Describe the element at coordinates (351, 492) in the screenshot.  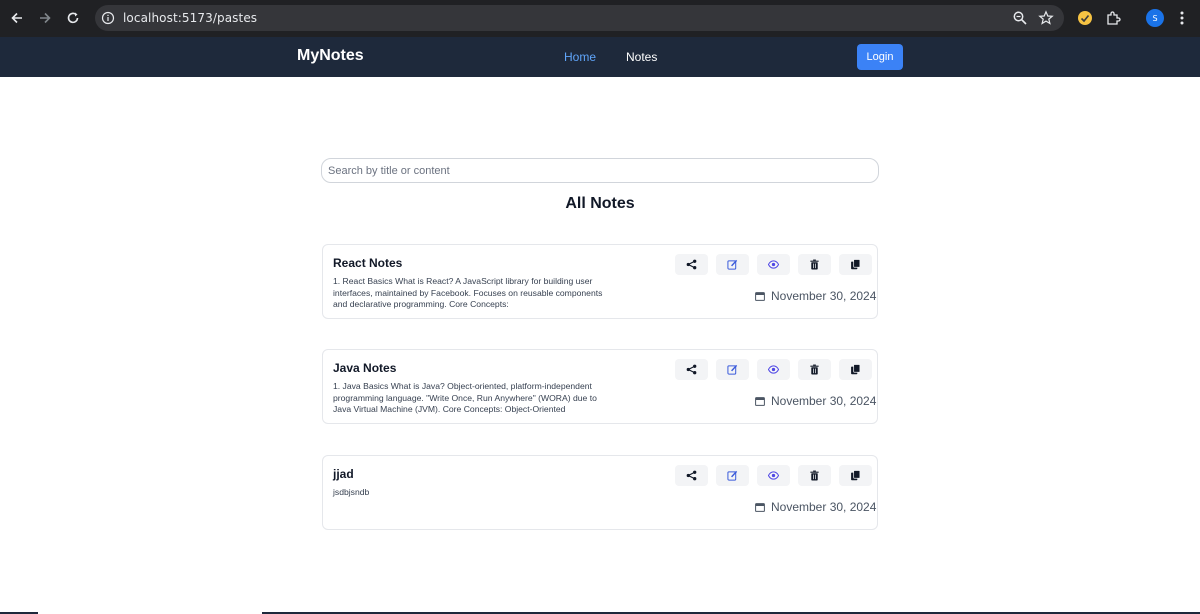
I see `note-content: jsdbjsndb` at that location.